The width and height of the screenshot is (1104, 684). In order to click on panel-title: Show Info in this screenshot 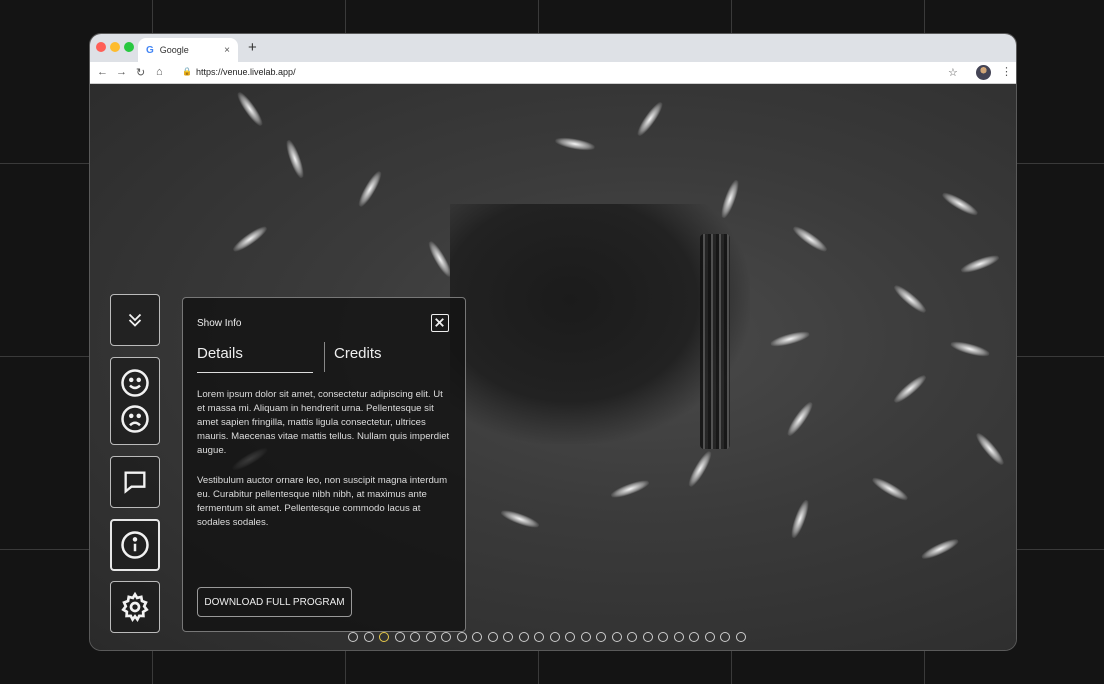, I will do `click(219, 323)`.